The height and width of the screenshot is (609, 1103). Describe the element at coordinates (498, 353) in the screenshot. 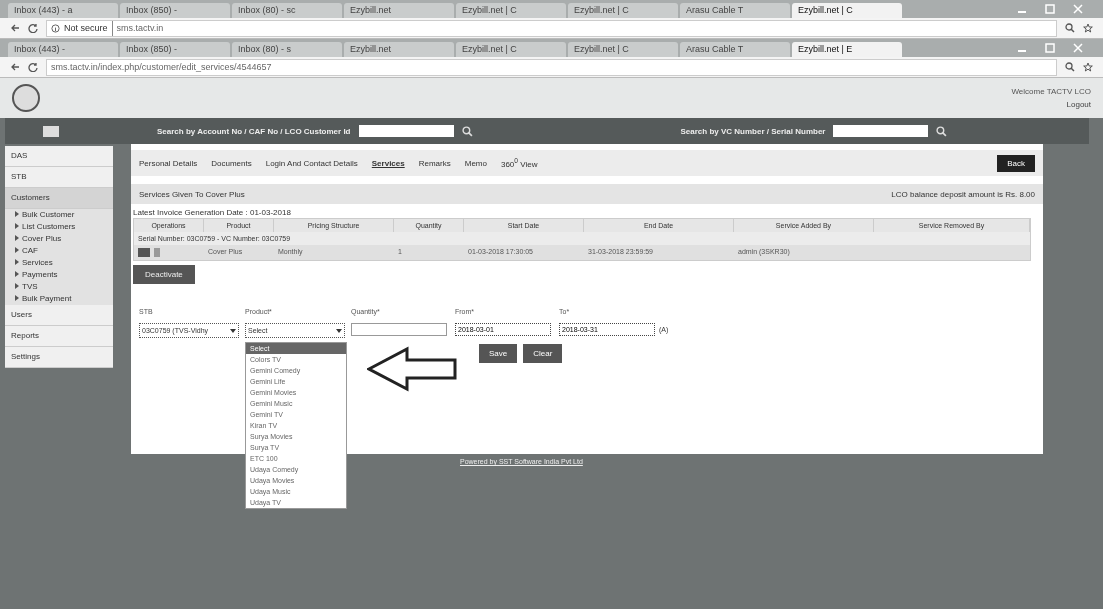

I see `save-button: Save` at that location.